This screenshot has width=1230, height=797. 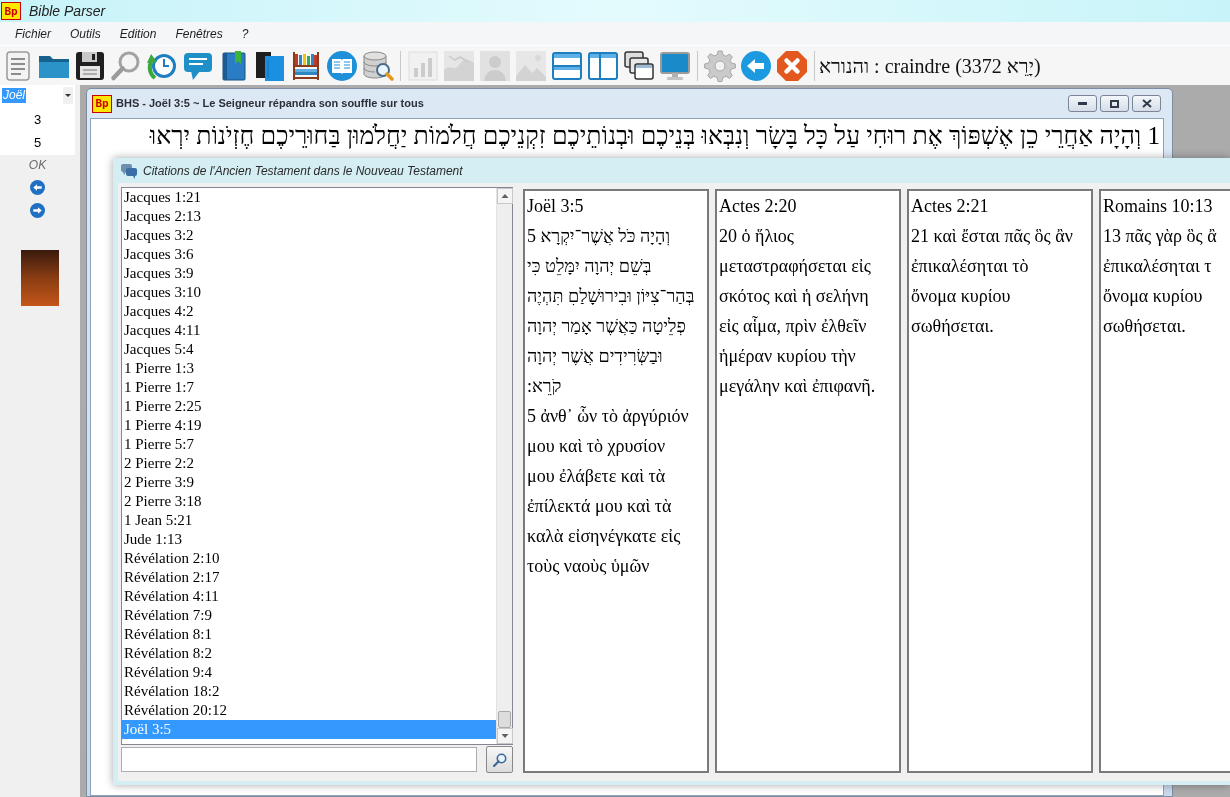 I want to click on search-field, so click(x=299, y=759).